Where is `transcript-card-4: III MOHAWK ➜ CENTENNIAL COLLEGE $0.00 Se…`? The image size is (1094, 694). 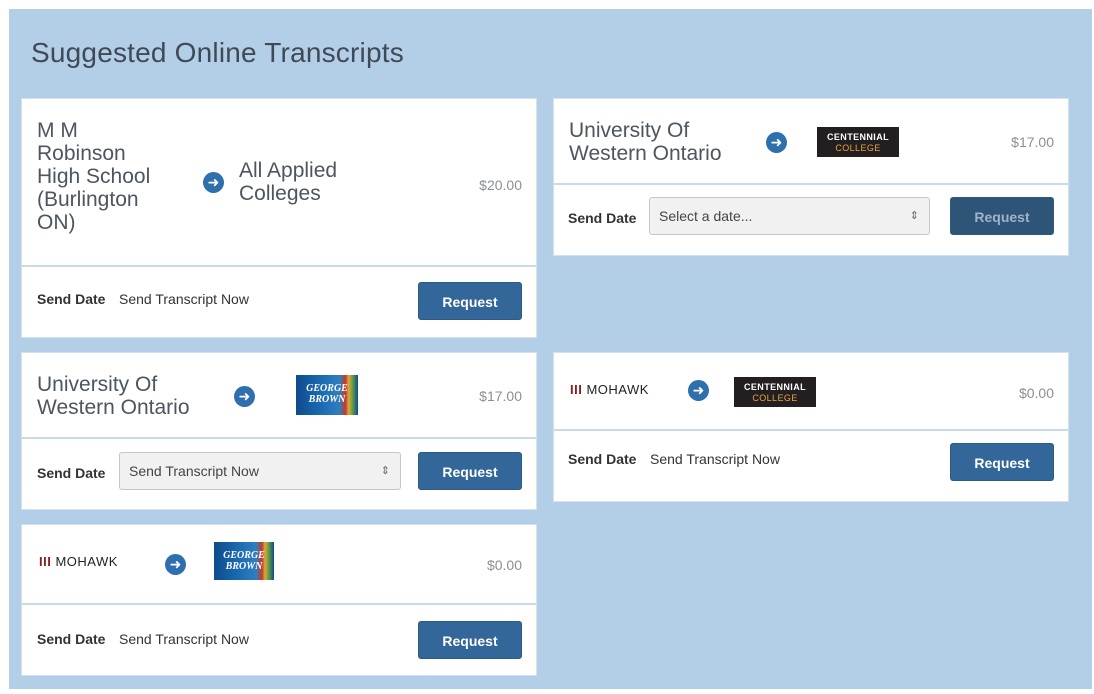 transcript-card-4: III MOHAWK ➜ CENTENNIAL COLLEGE $0.00 Se… is located at coordinates (811, 427).